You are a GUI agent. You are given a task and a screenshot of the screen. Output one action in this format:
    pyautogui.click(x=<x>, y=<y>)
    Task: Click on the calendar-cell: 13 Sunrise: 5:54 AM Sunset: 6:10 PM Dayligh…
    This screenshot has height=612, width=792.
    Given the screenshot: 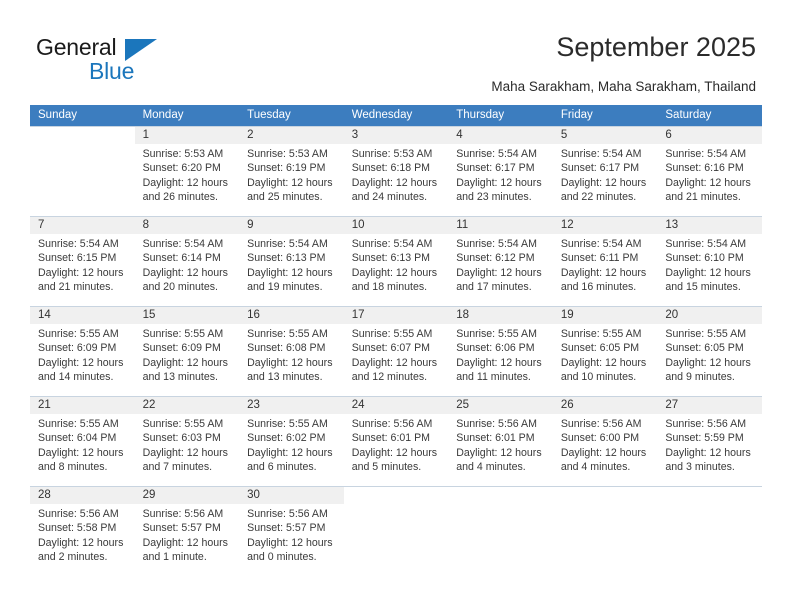 What is the action you would take?
    pyautogui.click(x=709, y=261)
    